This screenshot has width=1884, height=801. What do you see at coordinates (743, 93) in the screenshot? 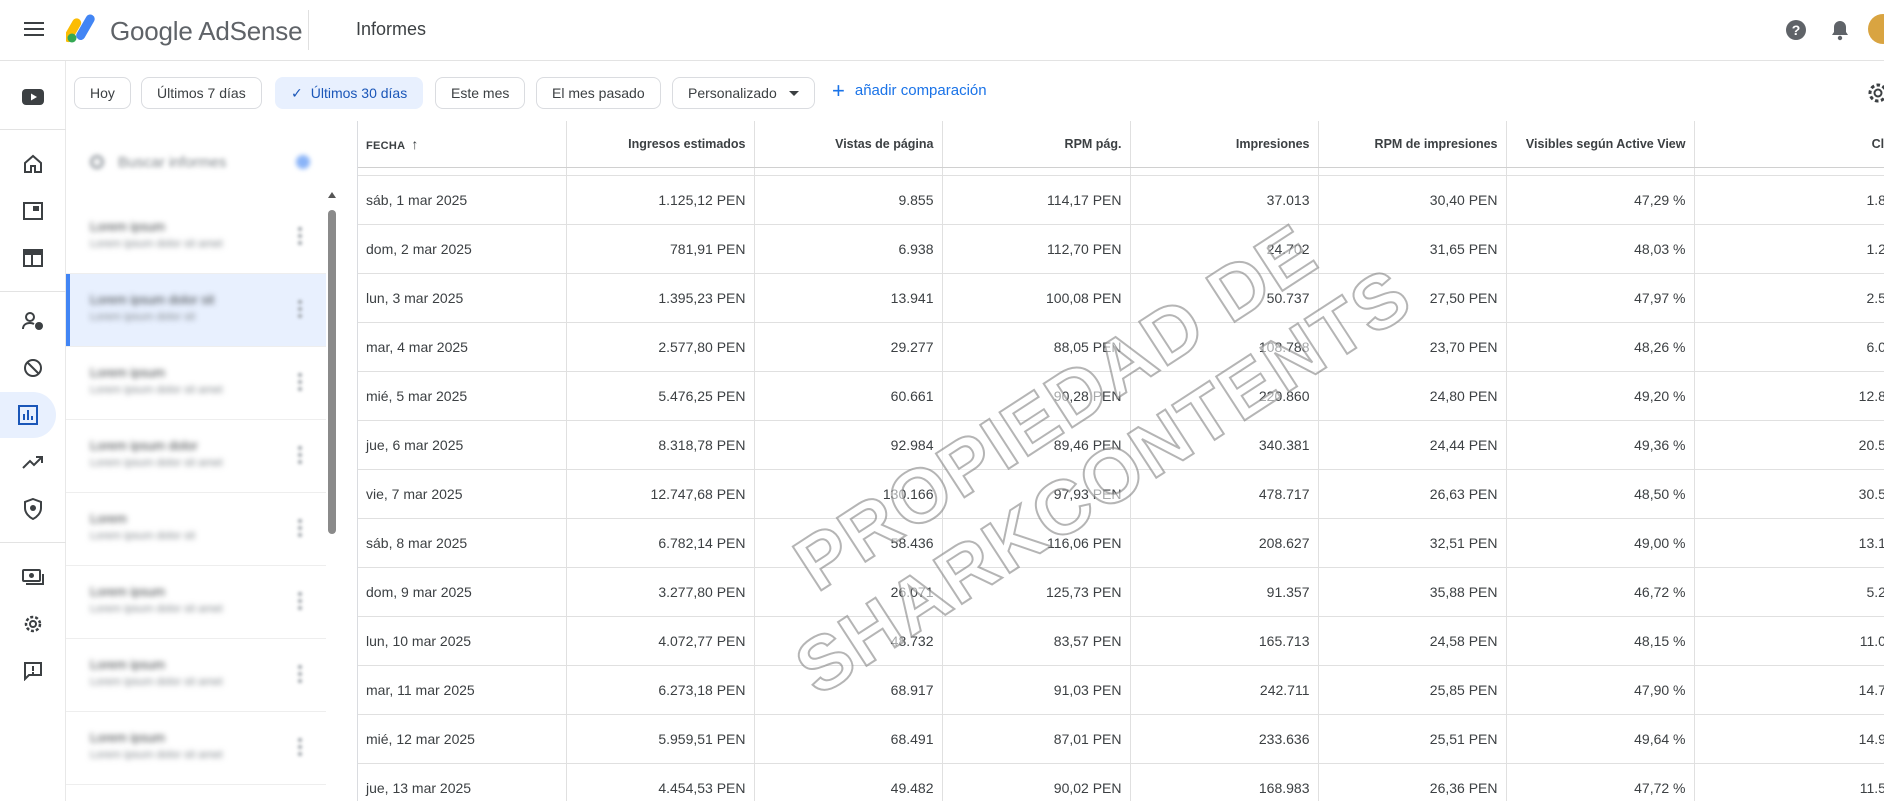
I see `custom-date-select: Personalizado` at bounding box center [743, 93].